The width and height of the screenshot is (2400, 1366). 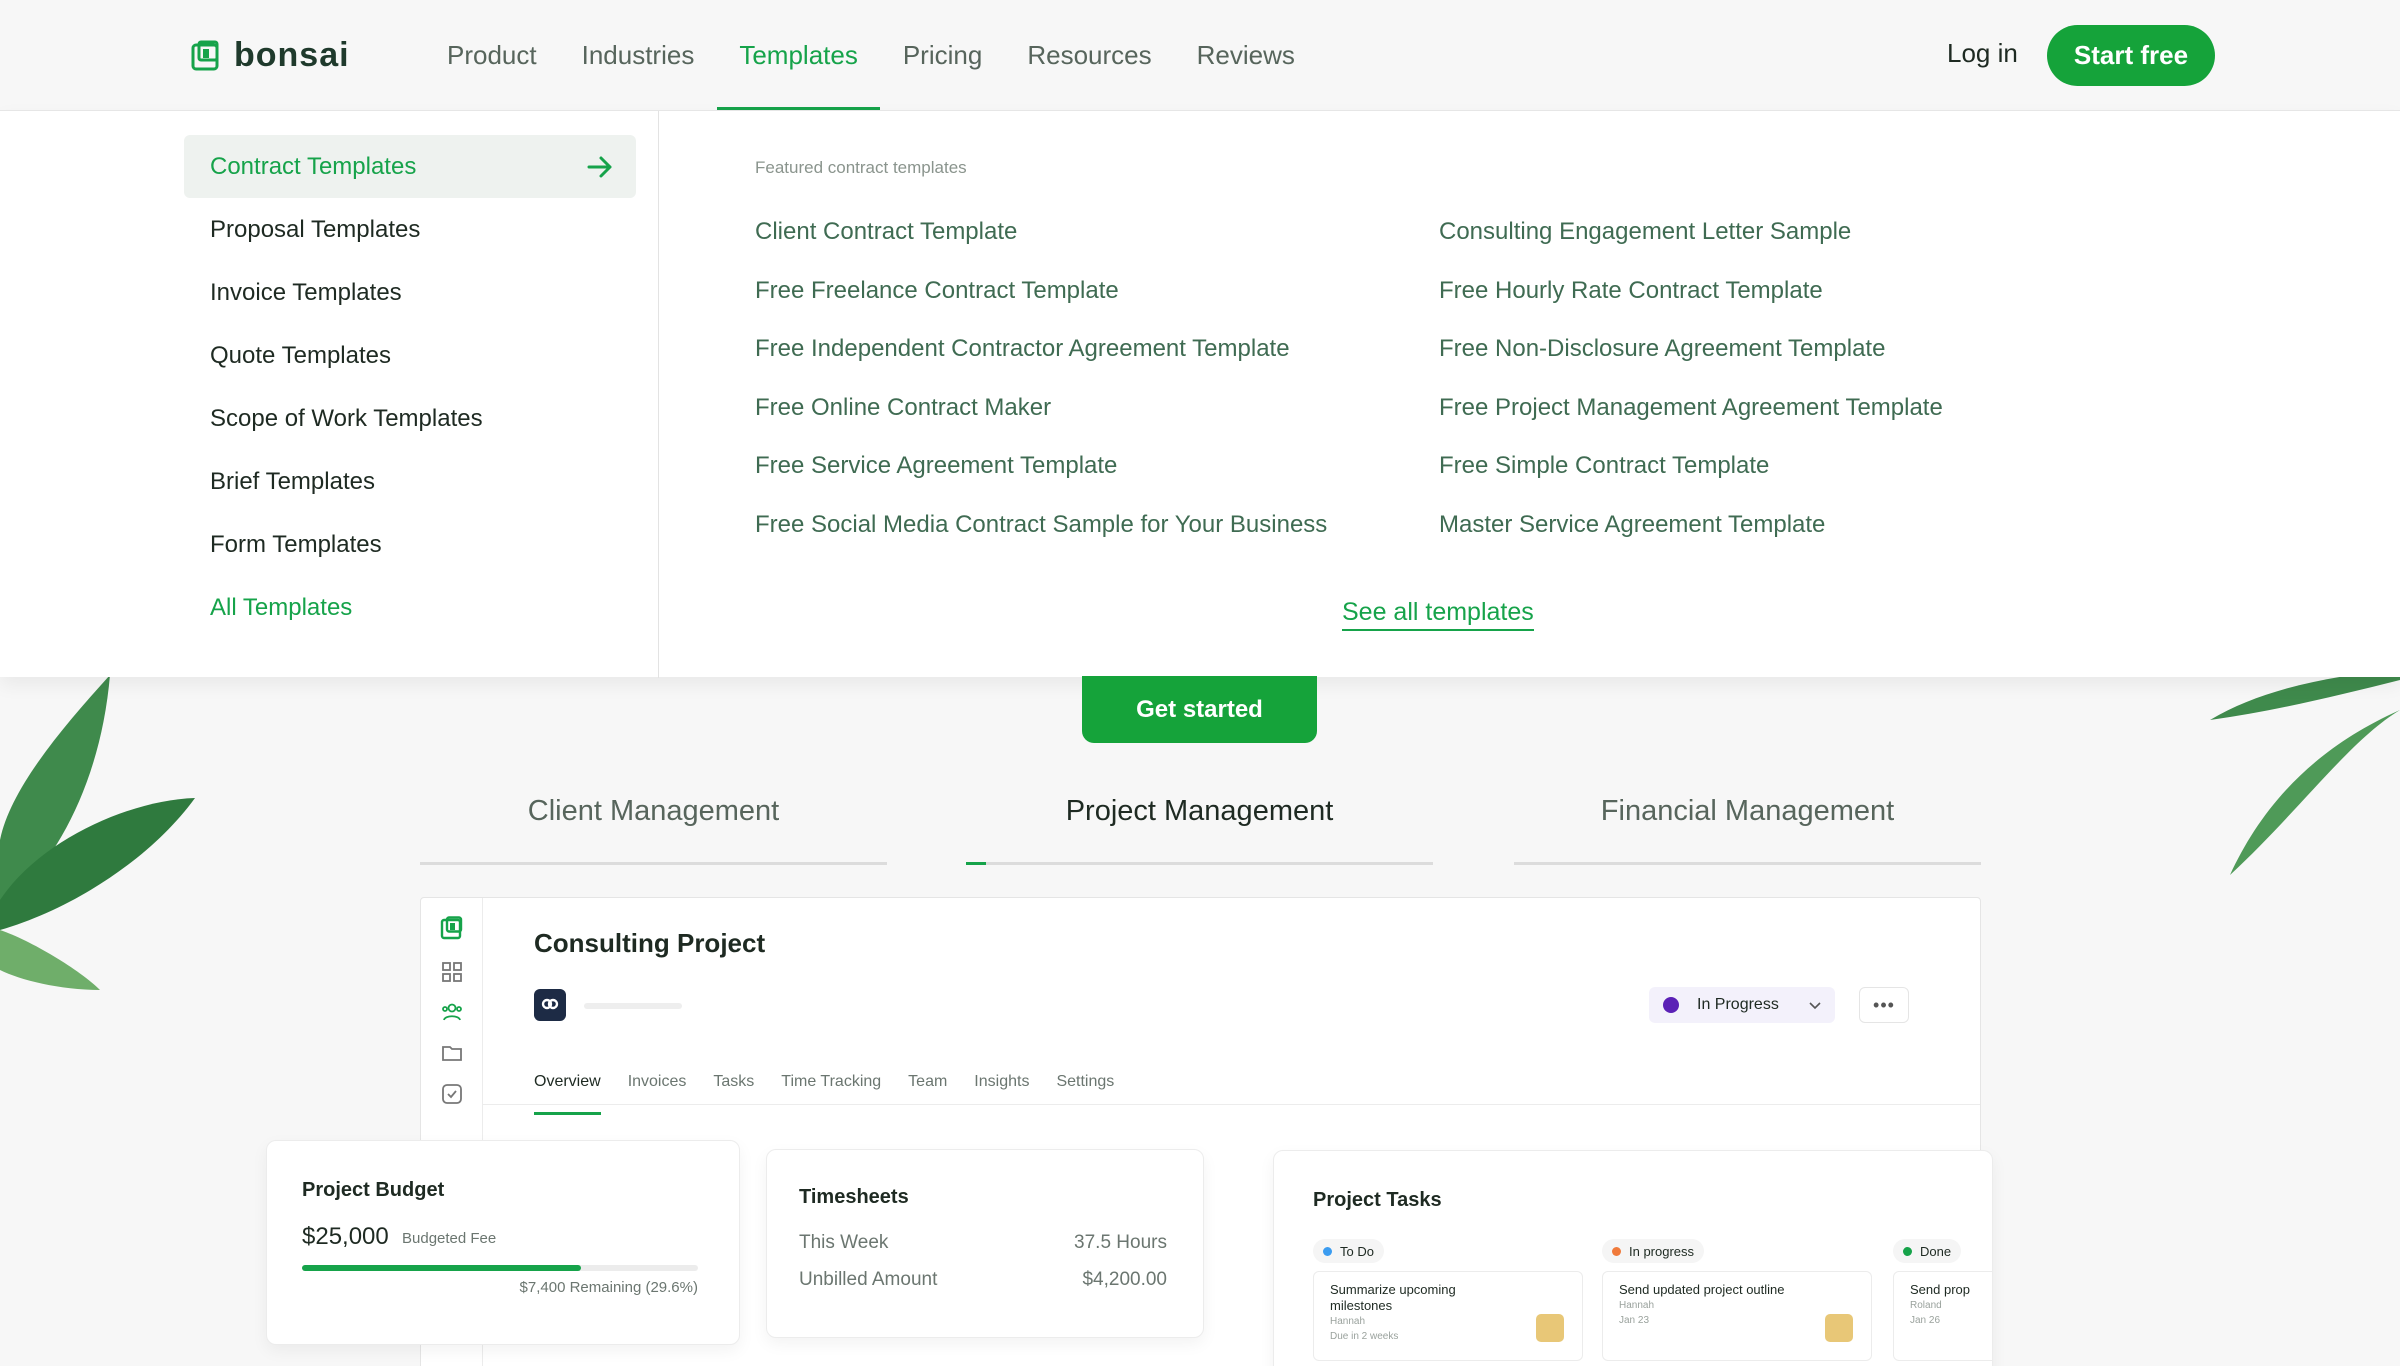 What do you see at coordinates (449, 1238) in the screenshot?
I see `budget-label: Budgeted Fee` at bounding box center [449, 1238].